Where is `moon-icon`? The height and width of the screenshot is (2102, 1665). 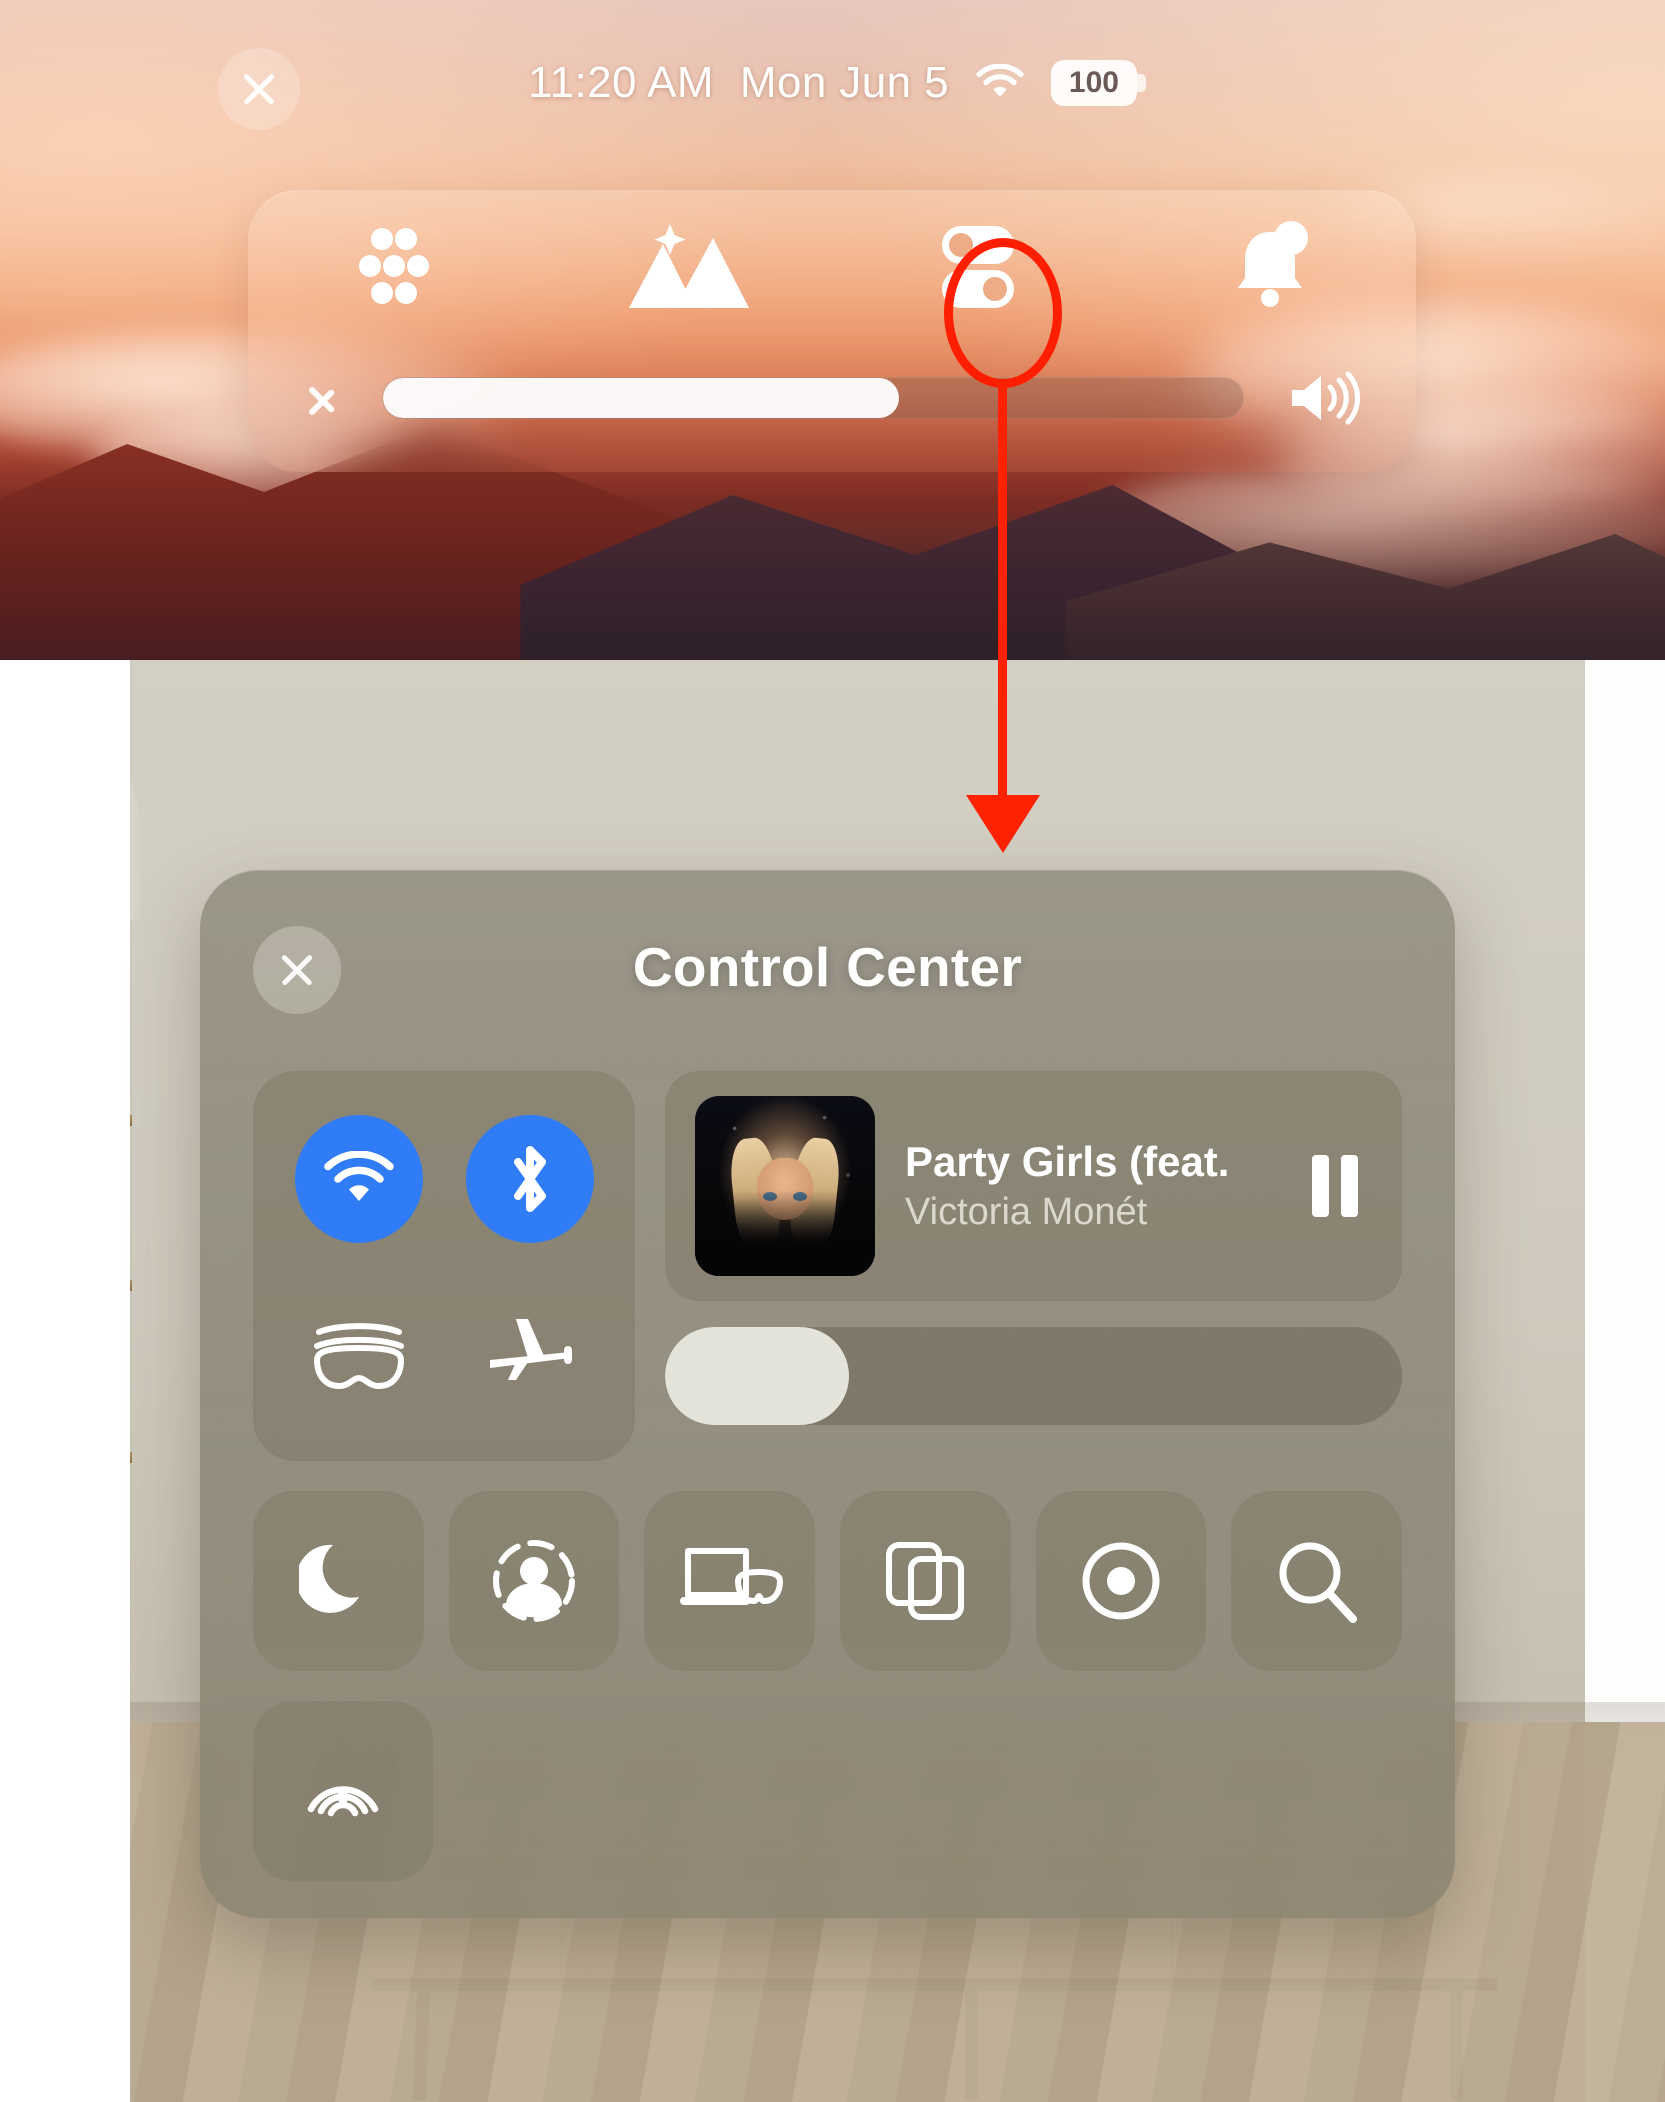
moon-icon is located at coordinates (338, 1581).